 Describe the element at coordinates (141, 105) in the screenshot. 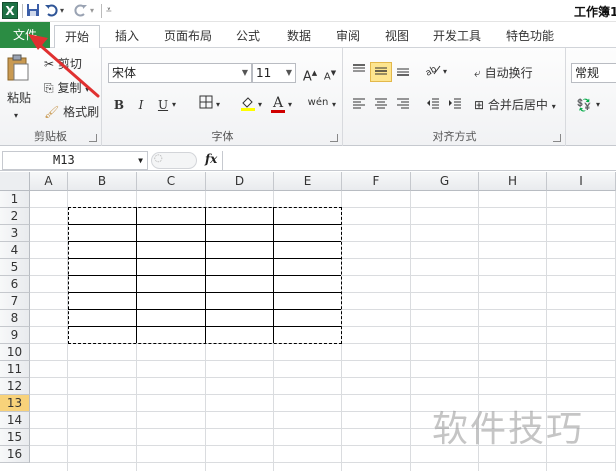

I see `italic-button: I` at that location.